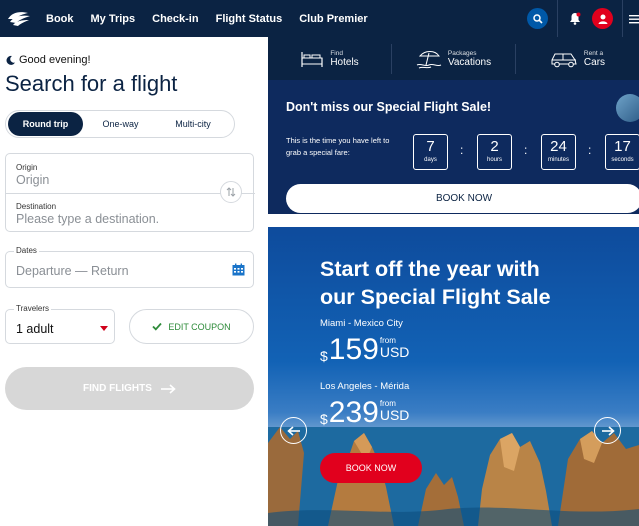 The image size is (639, 526). I want to click on edit-coupon-label: EDIT COUPON, so click(199, 326).